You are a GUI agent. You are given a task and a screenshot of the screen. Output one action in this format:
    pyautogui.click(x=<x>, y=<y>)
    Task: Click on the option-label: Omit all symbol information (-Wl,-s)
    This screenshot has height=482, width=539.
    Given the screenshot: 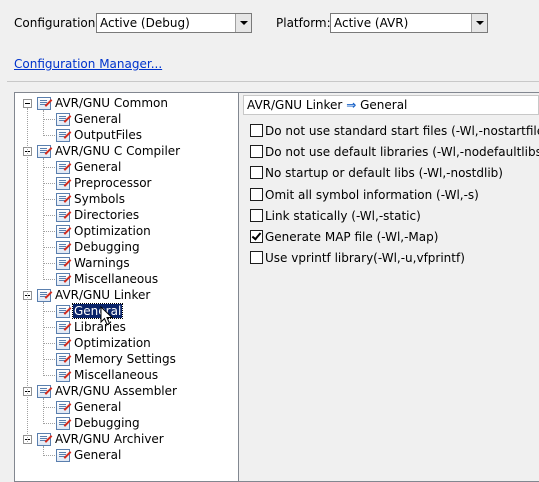 What is the action you would take?
    pyautogui.click(x=372, y=195)
    